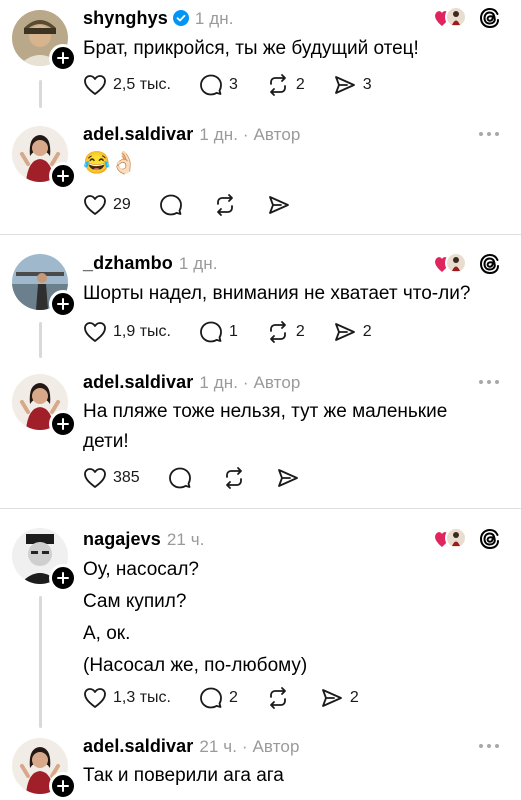 This screenshot has width=521, height=800. What do you see at coordinates (122, 204) in the screenshot?
I see `like-count: 29` at bounding box center [122, 204].